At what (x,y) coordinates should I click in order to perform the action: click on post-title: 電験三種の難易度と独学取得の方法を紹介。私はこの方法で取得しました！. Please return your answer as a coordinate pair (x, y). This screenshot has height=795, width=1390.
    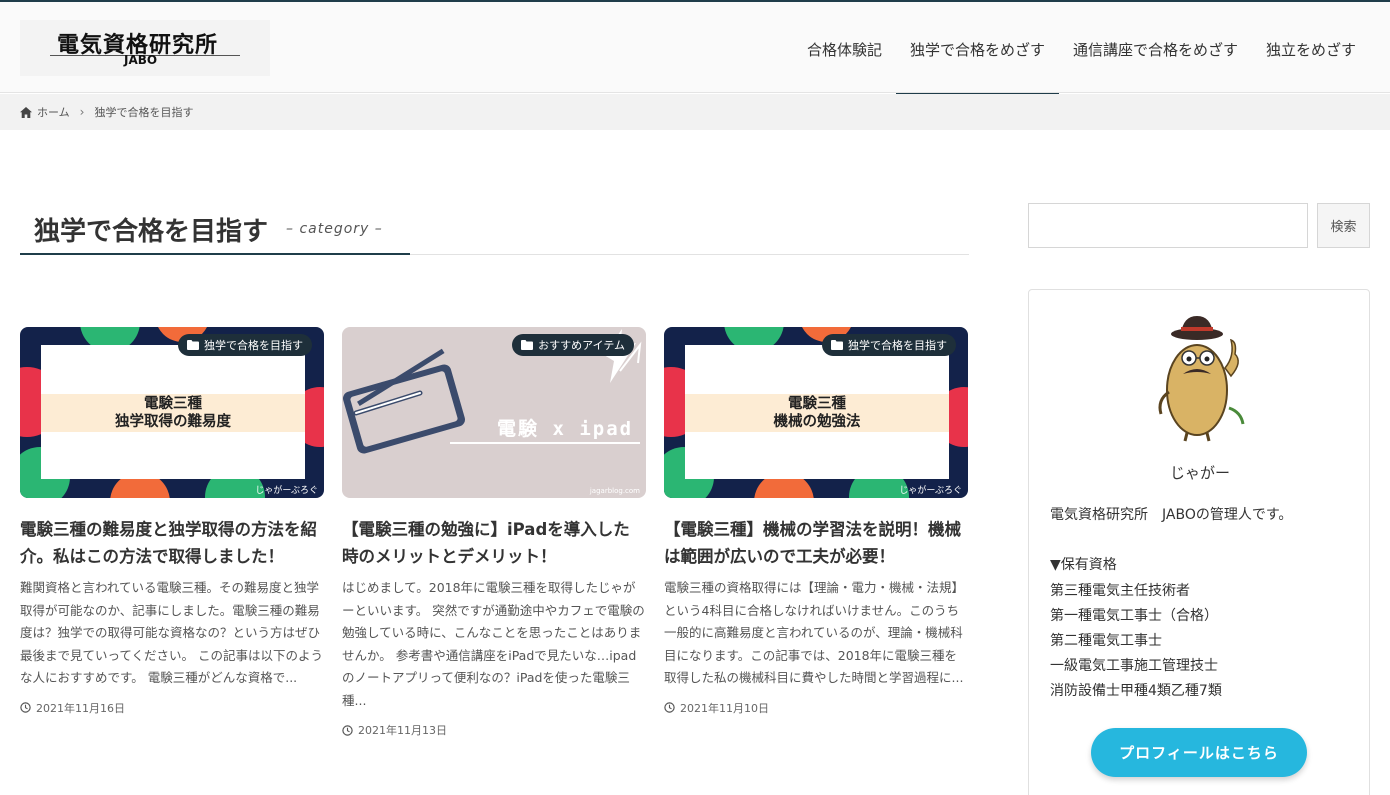
    Looking at the image, I should click on (172, 543).